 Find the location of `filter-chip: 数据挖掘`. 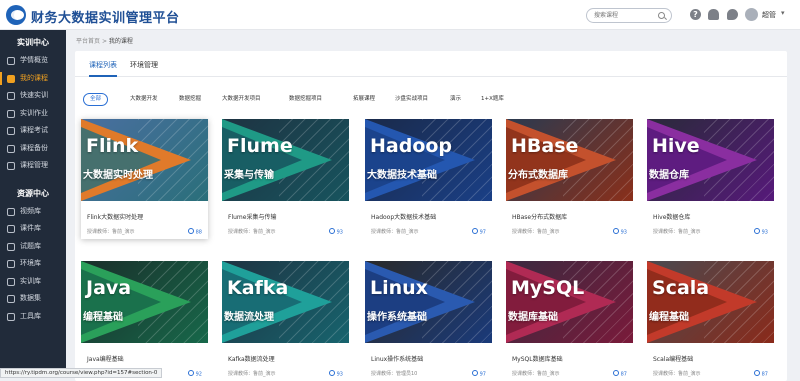

filter-chip: 数据挖掘 is located at coordinates (190, 99).